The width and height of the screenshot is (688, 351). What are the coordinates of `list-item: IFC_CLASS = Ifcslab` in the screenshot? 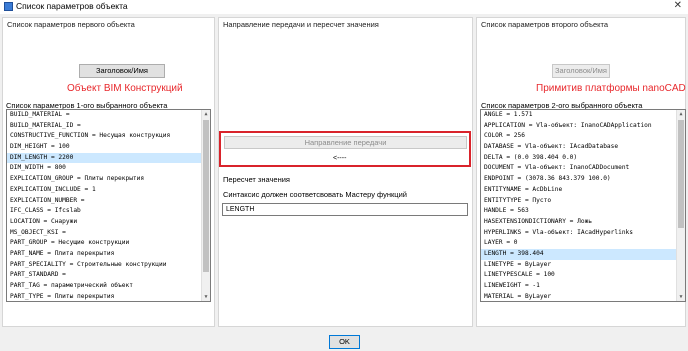 It's located at (108, 211).